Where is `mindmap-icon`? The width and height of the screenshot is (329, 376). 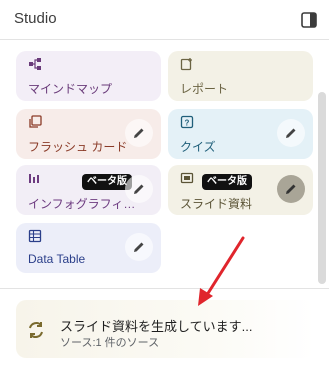
mindmap-icon is located at coordinates (35, 64).